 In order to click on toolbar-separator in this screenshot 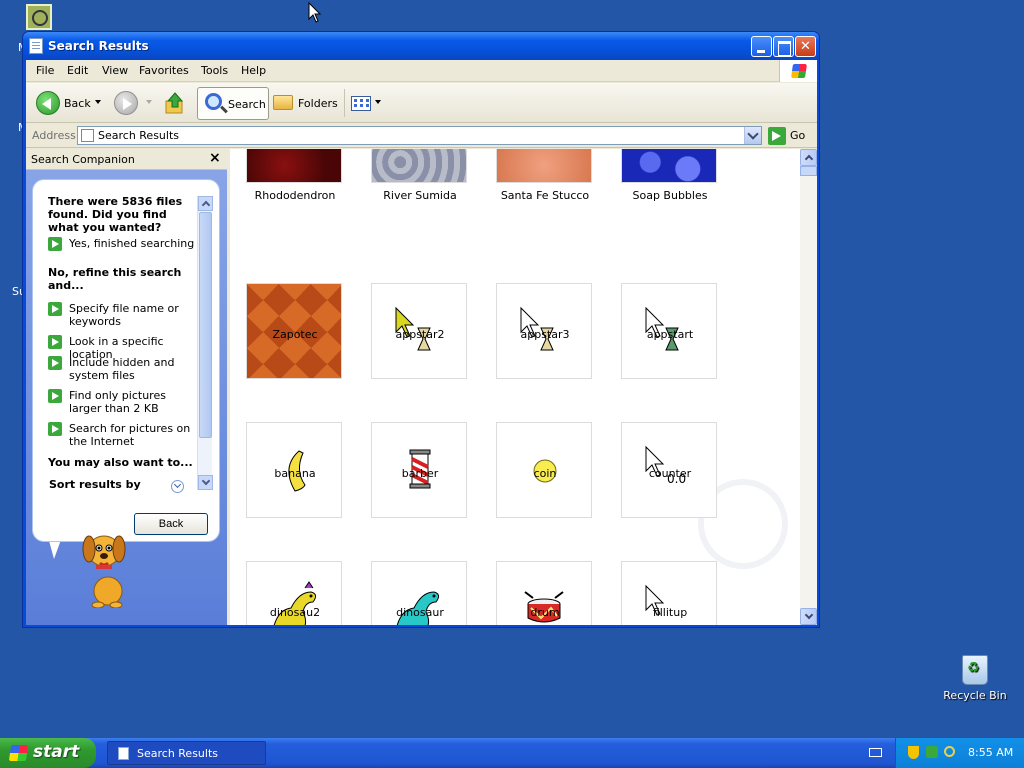, I will do `click(344, 103)`.